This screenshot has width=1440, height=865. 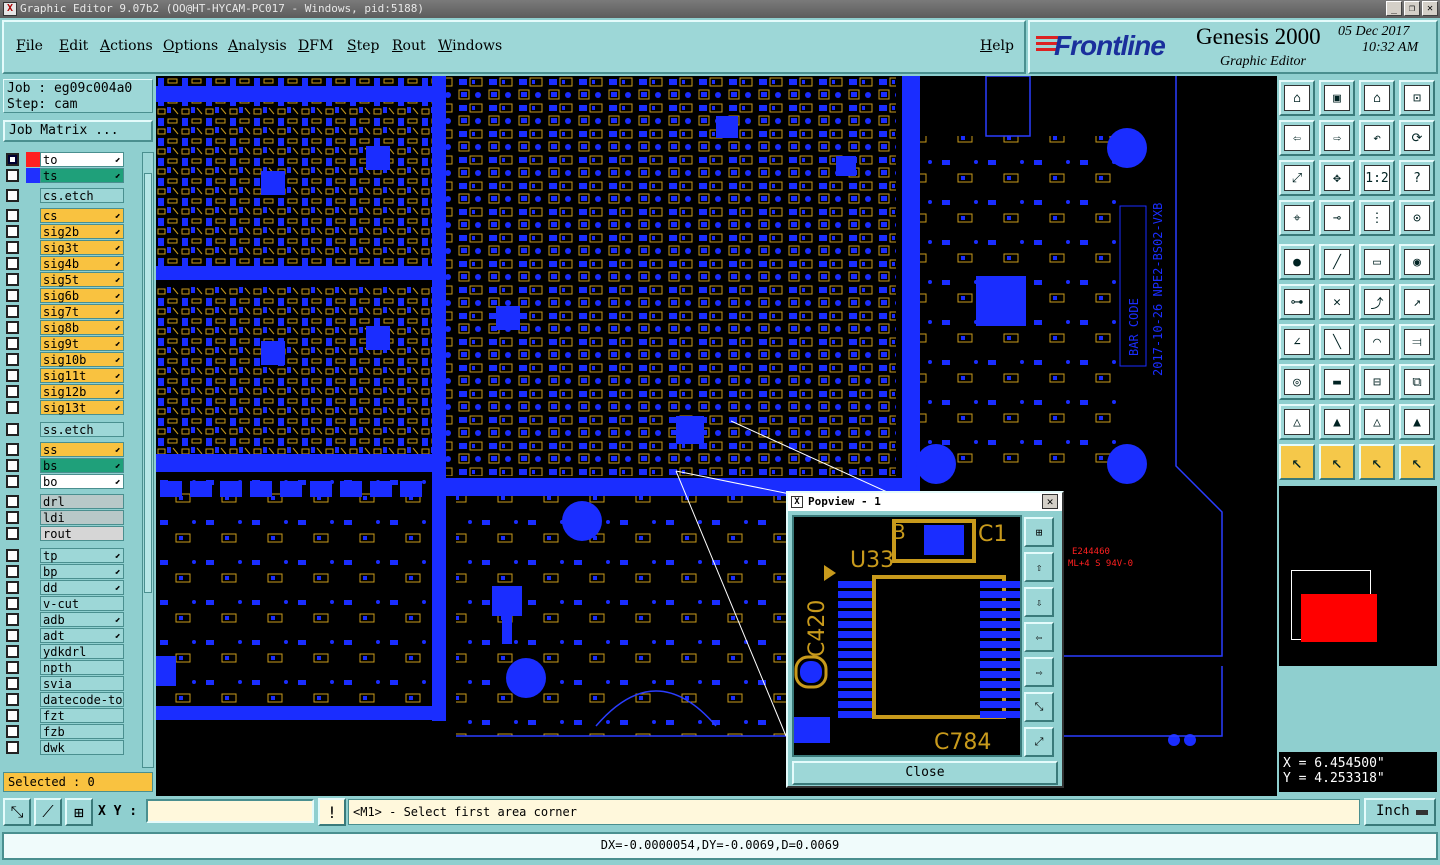 What do you see at coordinates (82, 533) in the screenshot?
I see `layer-name: rout` at bounding box center [82, 533].